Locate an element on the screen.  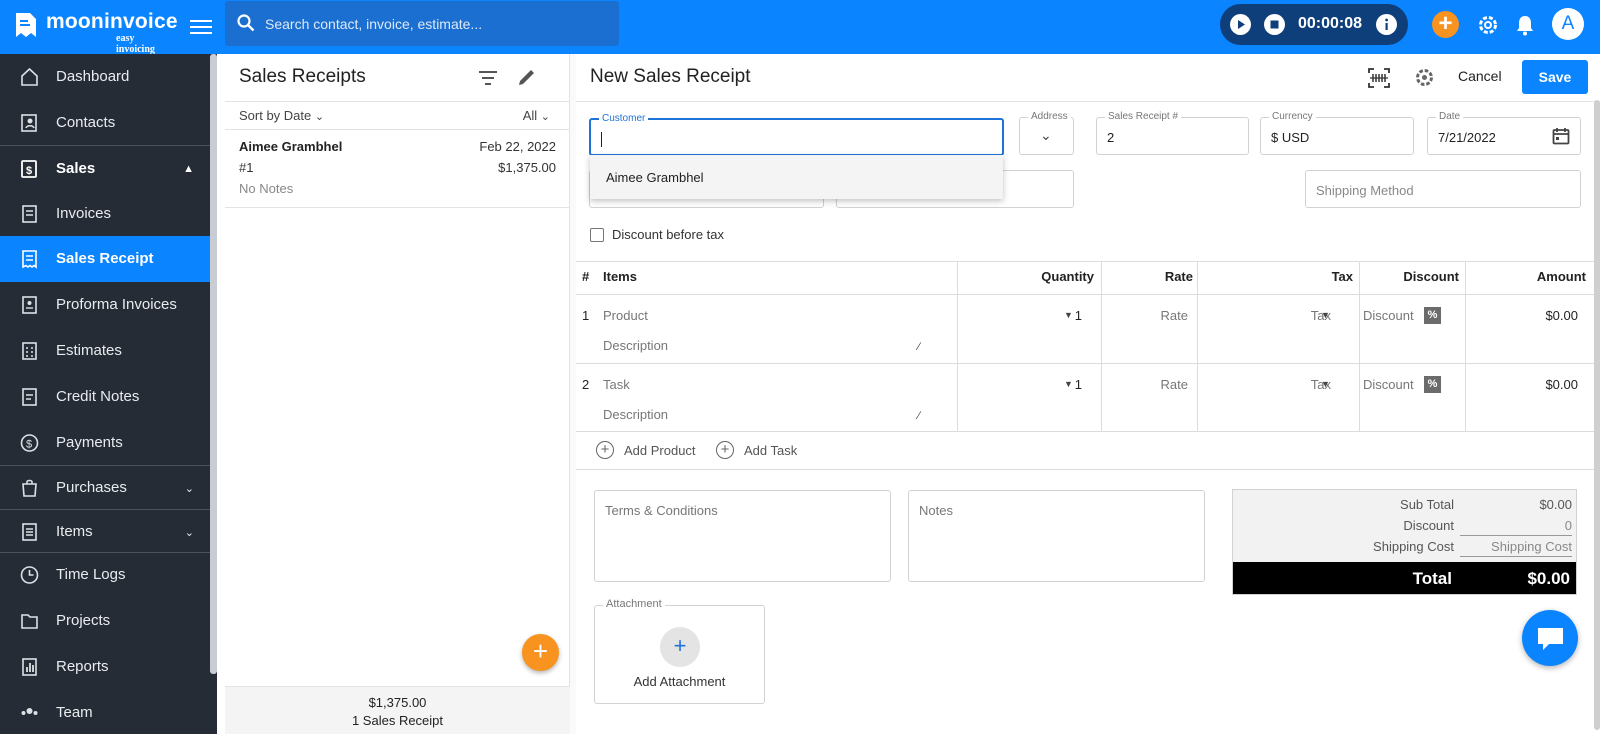
shipping-method-field: Shipping Method is located at coordinates (1443, 189).